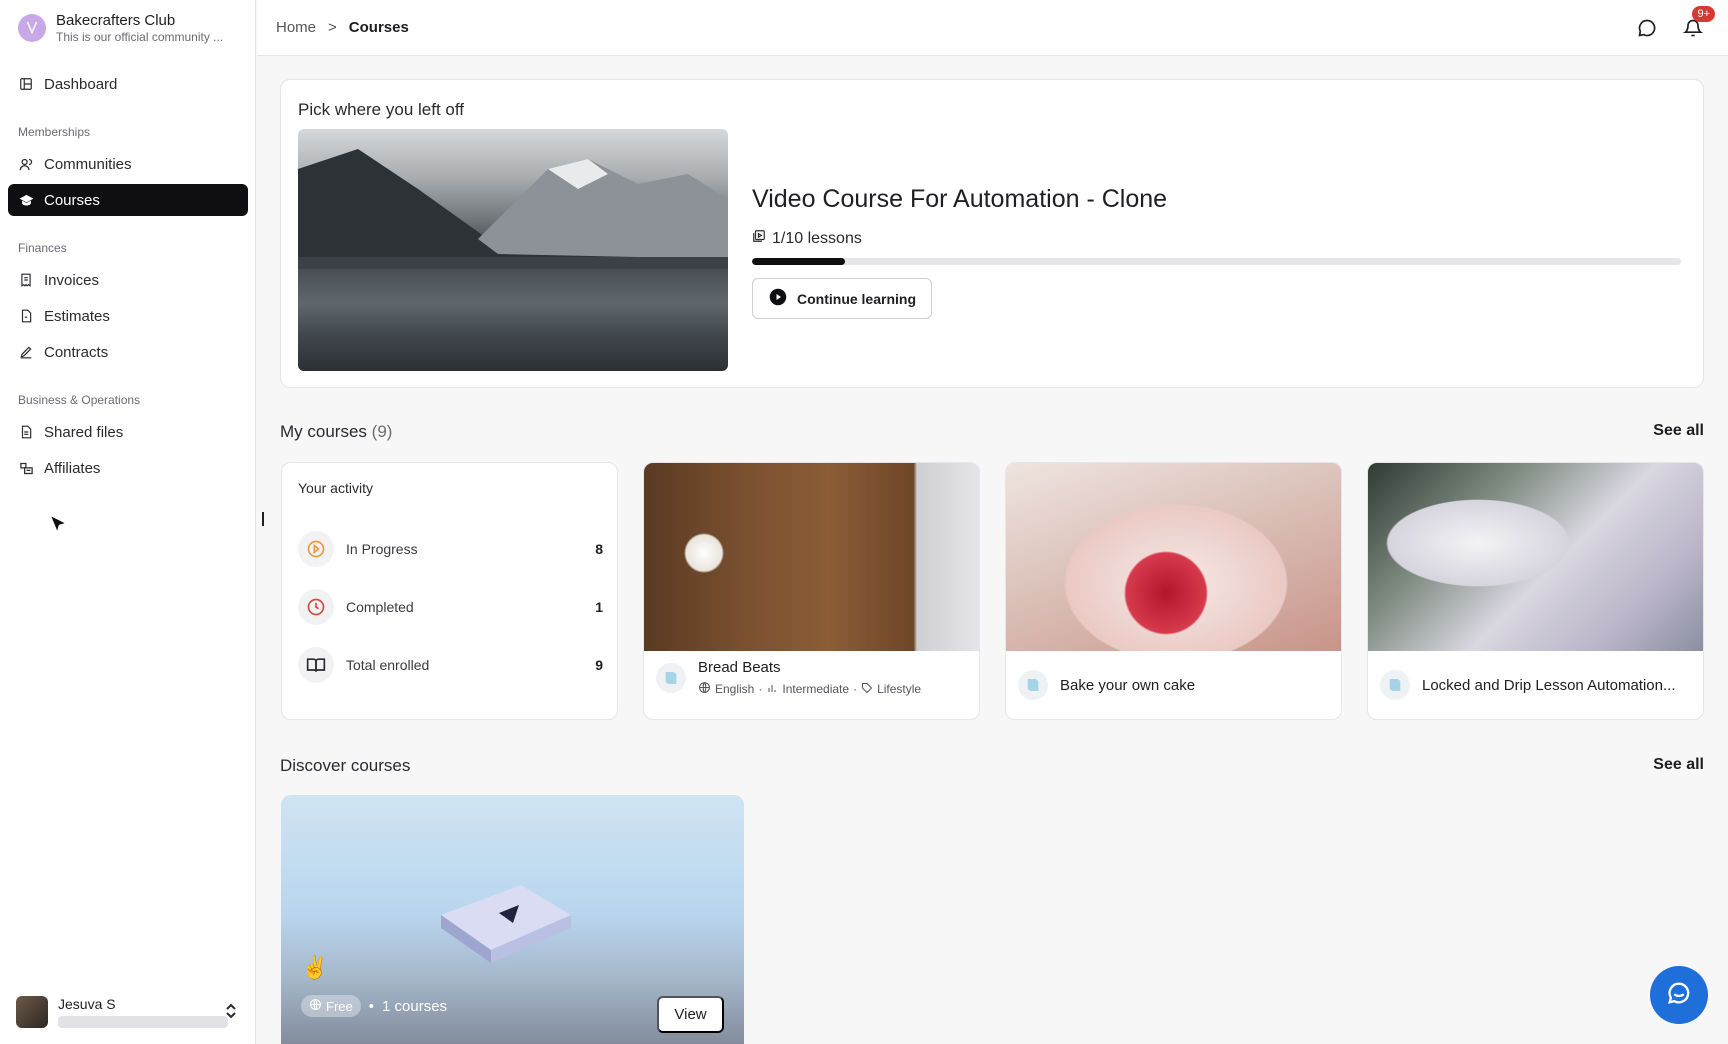 The width and height of the screenshot is (1728, 1044). Describe the element at coordinates (128, 316) in the screenshot. I see `sidebar-item-estimates: Estimates` at that location.